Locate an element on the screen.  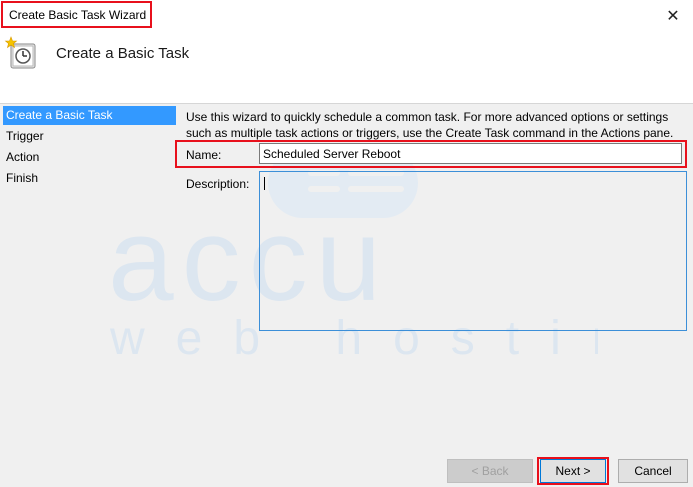
title-bar: Create Basic Task Wizard ✕ is located at coordinates (346, 16).